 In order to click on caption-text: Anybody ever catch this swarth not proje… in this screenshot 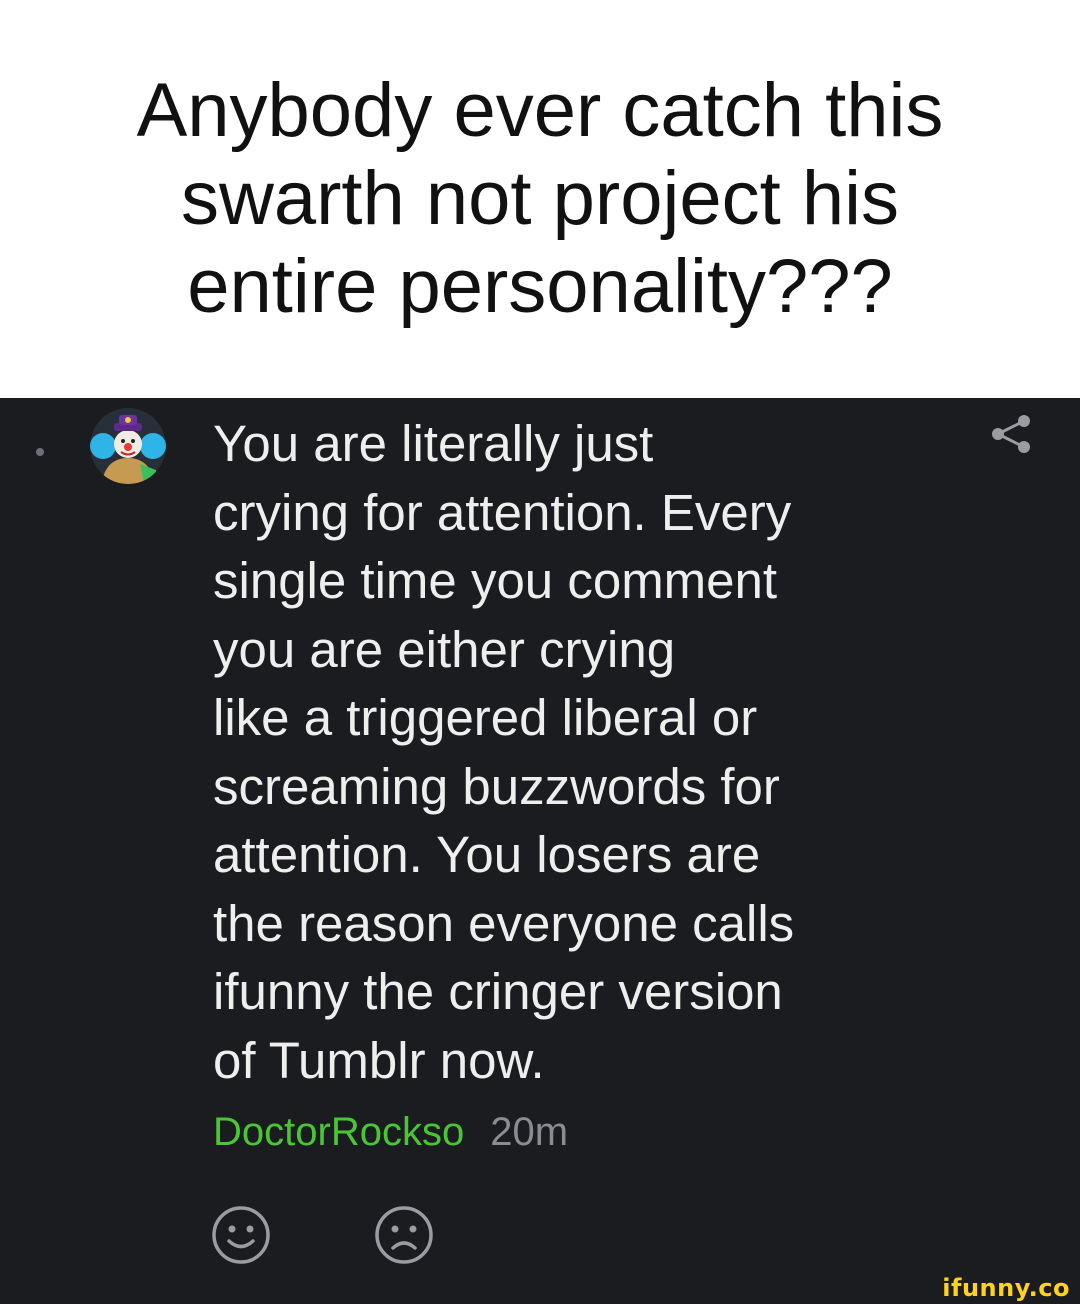, I will do `click(540, 198)`.